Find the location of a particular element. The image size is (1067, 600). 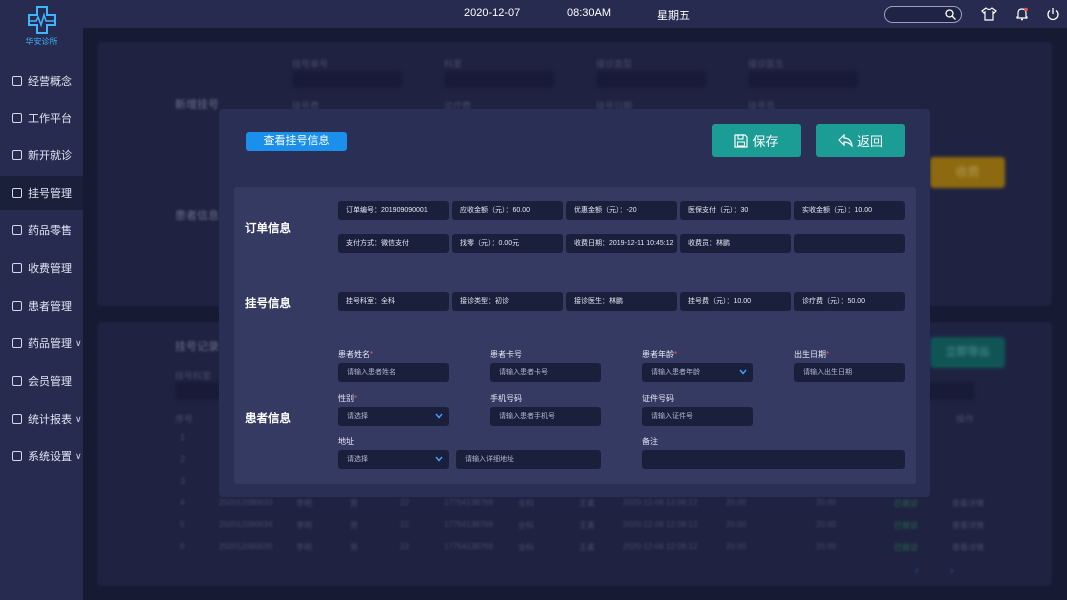

order-field: 收费员：林鹏 is located at coordinates (735, 243).